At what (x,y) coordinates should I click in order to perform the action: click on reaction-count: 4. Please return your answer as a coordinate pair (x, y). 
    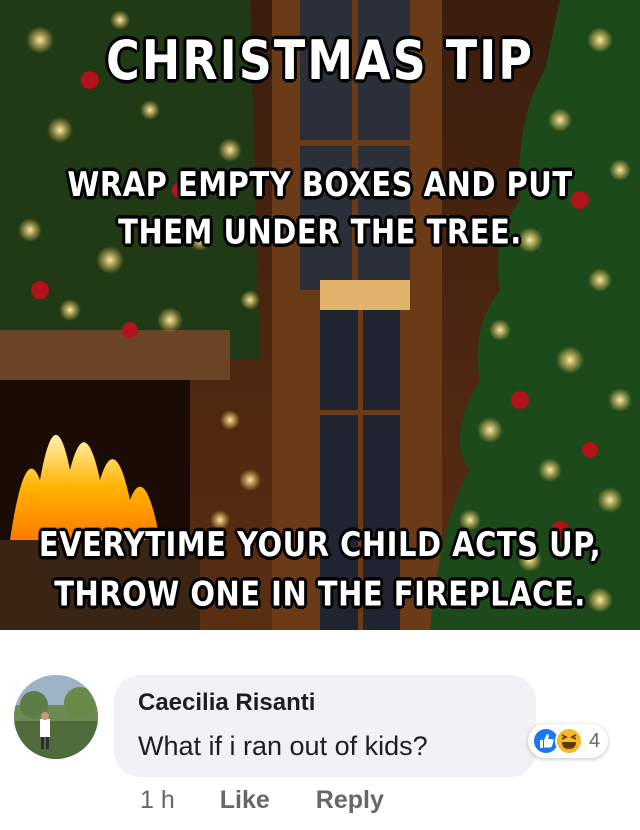
    Looking at the image, I should click on (595, 740).